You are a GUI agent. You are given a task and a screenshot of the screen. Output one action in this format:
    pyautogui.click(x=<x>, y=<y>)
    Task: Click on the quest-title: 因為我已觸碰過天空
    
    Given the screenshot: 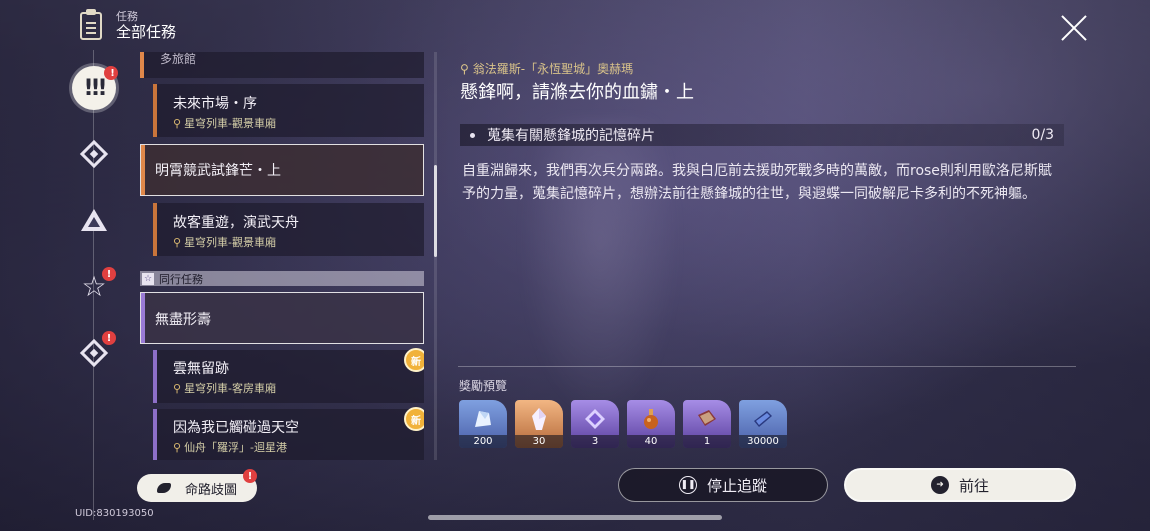 What is the action you would take?
    pyautogui.click(x=236, y=428)
    